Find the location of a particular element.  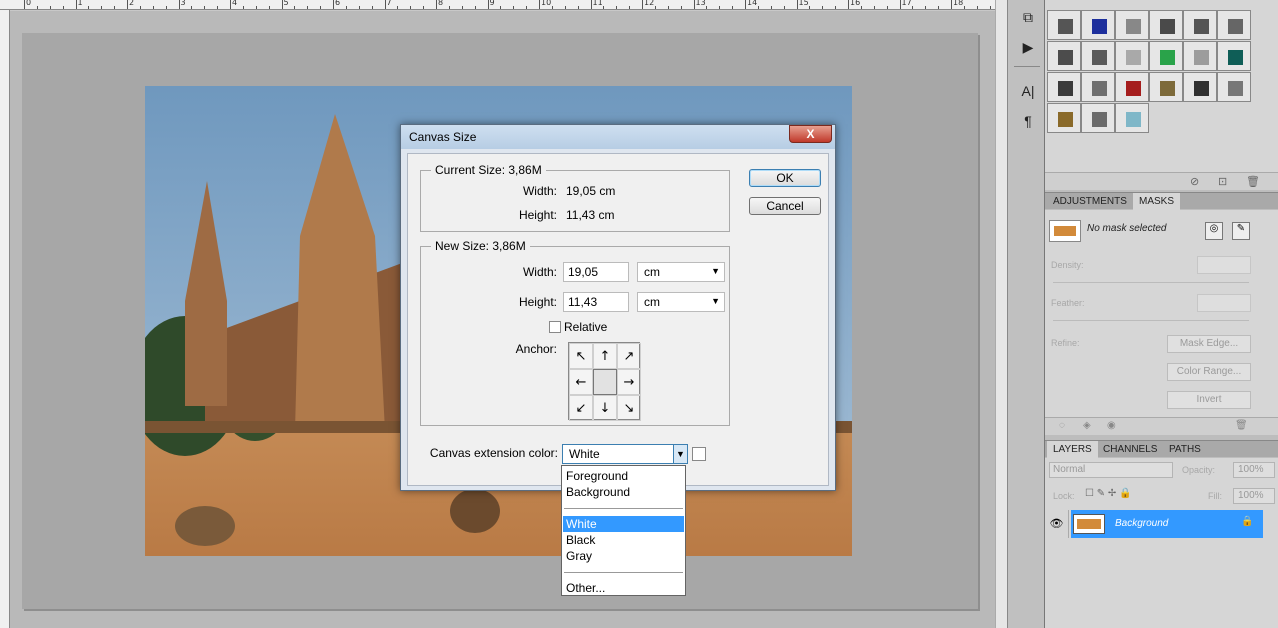

option-foreground: Foreground is located at coordinates (623, 476).